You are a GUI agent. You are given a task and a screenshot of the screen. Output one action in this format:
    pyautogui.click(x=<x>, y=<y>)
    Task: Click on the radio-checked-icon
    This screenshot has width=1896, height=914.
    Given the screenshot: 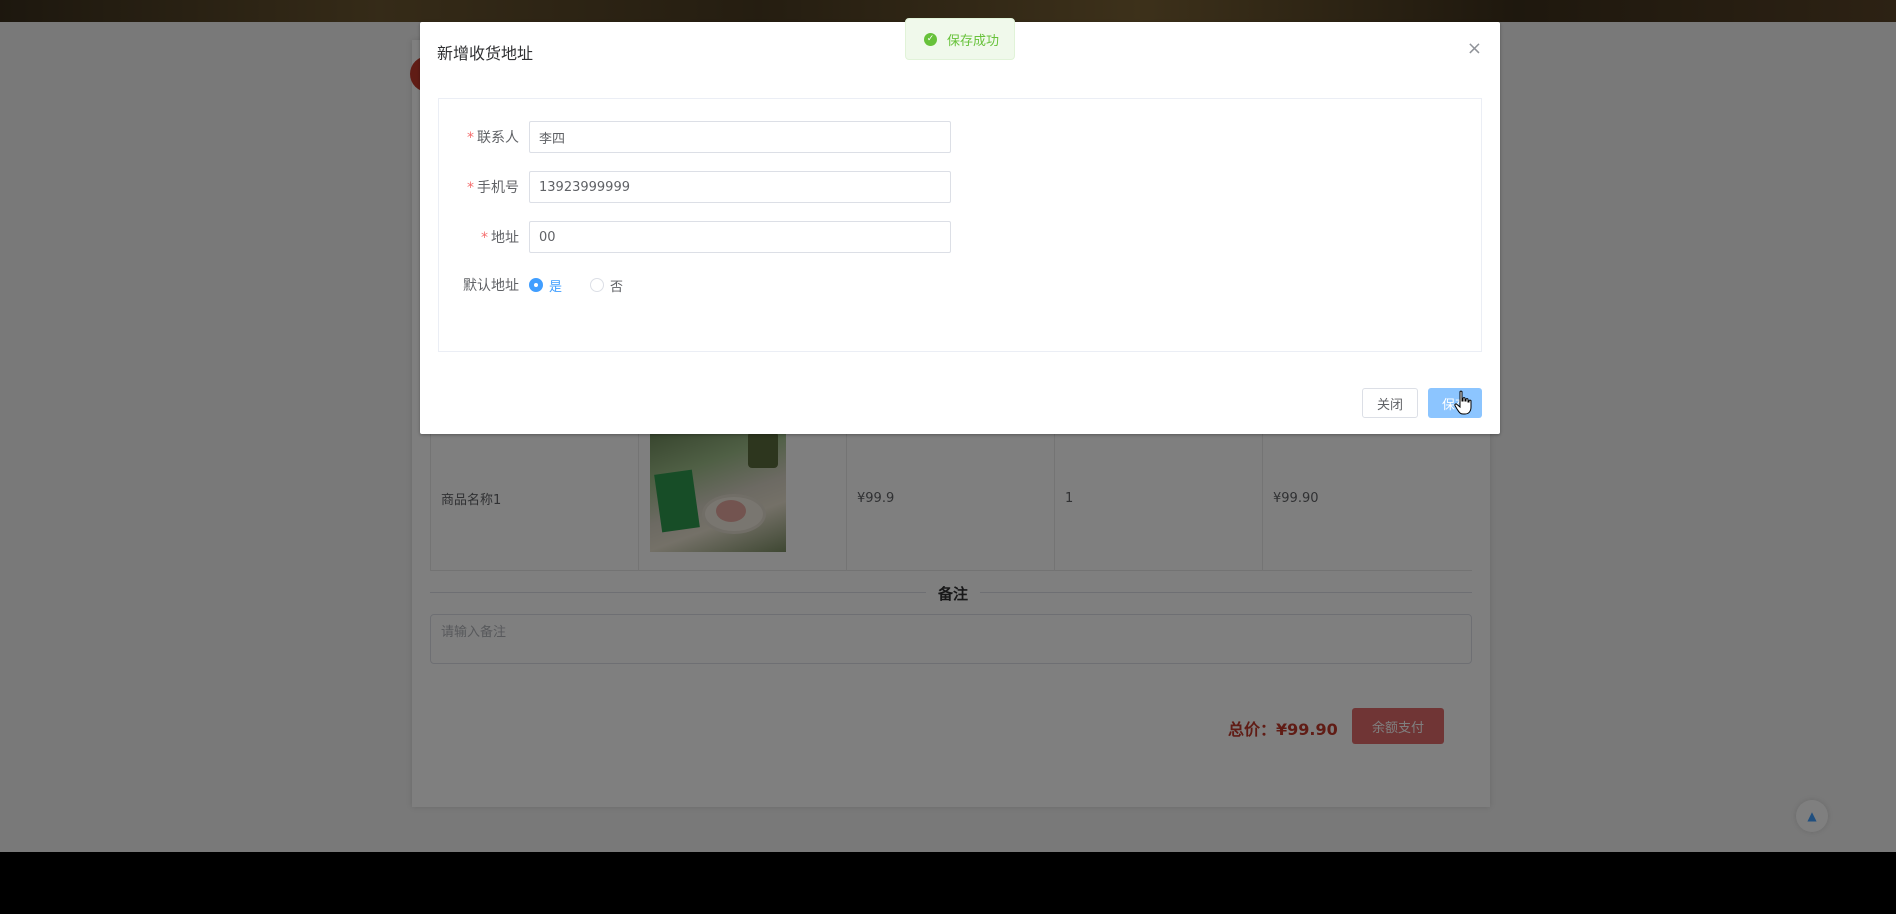 What is the action you would take?
    pyautogui.click(x=536, y=285)
    